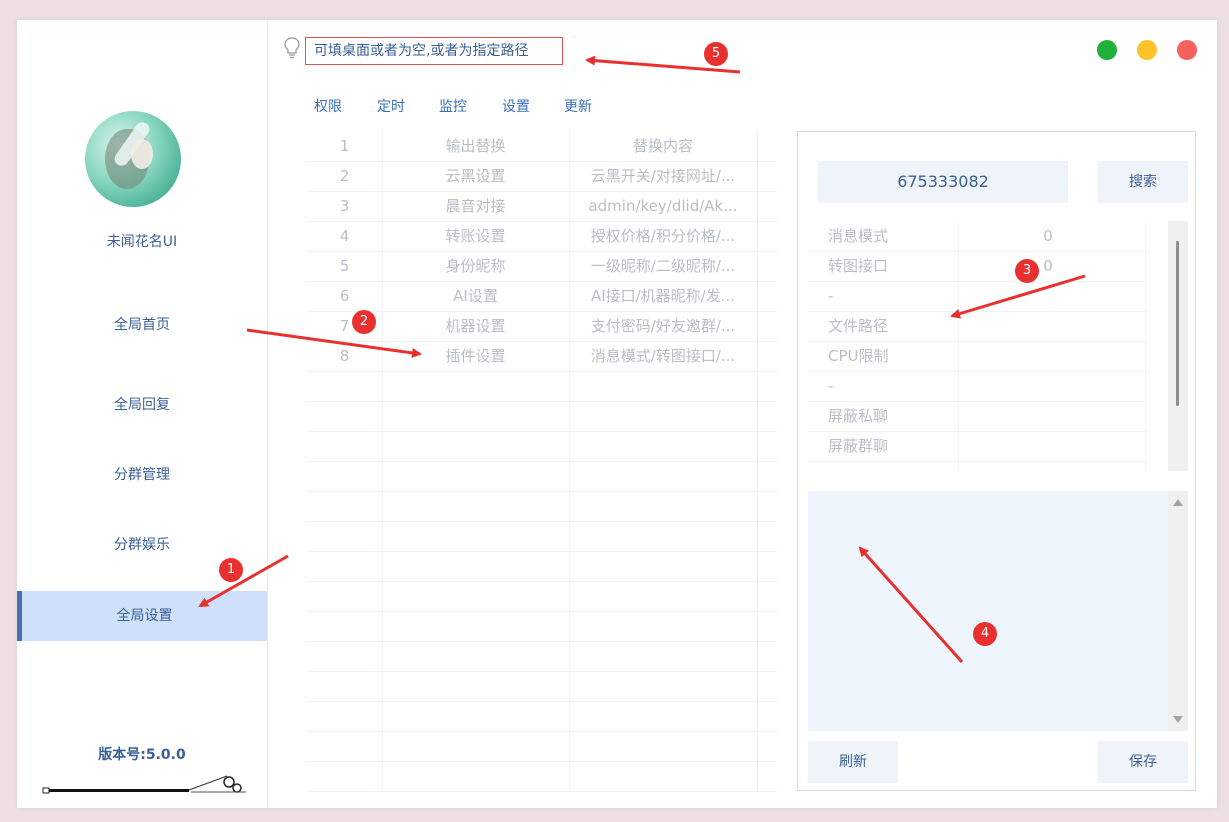 This screenshot has width=1229, height=822. What do you see at coordinates (1143, 182) in the screenshot?
I see `search-button: 搜索` at bounding box center [1143, 182].